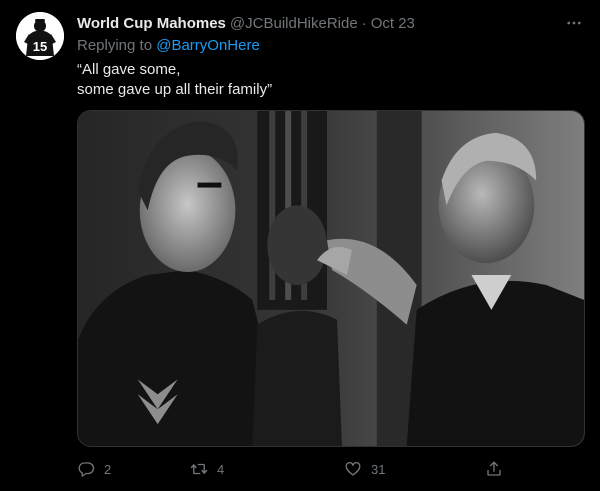  I want to click on retweet-count: 4, so click(221, 469).